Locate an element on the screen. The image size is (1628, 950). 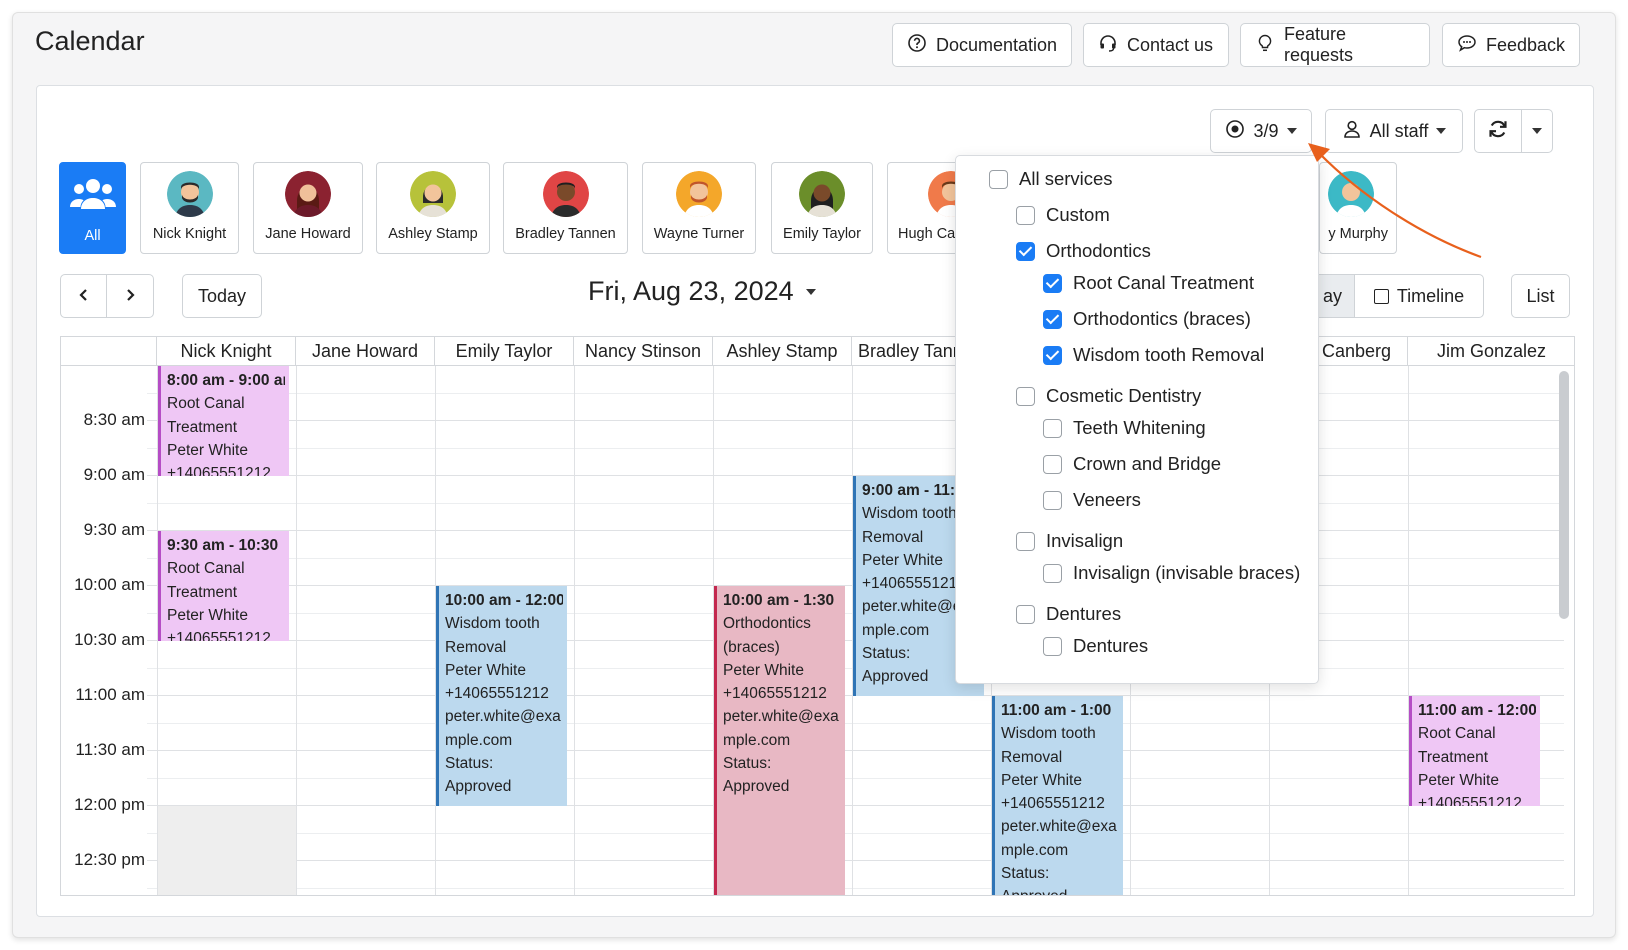
contact-us-label: Contact us is located at coordinates (1170, 44).